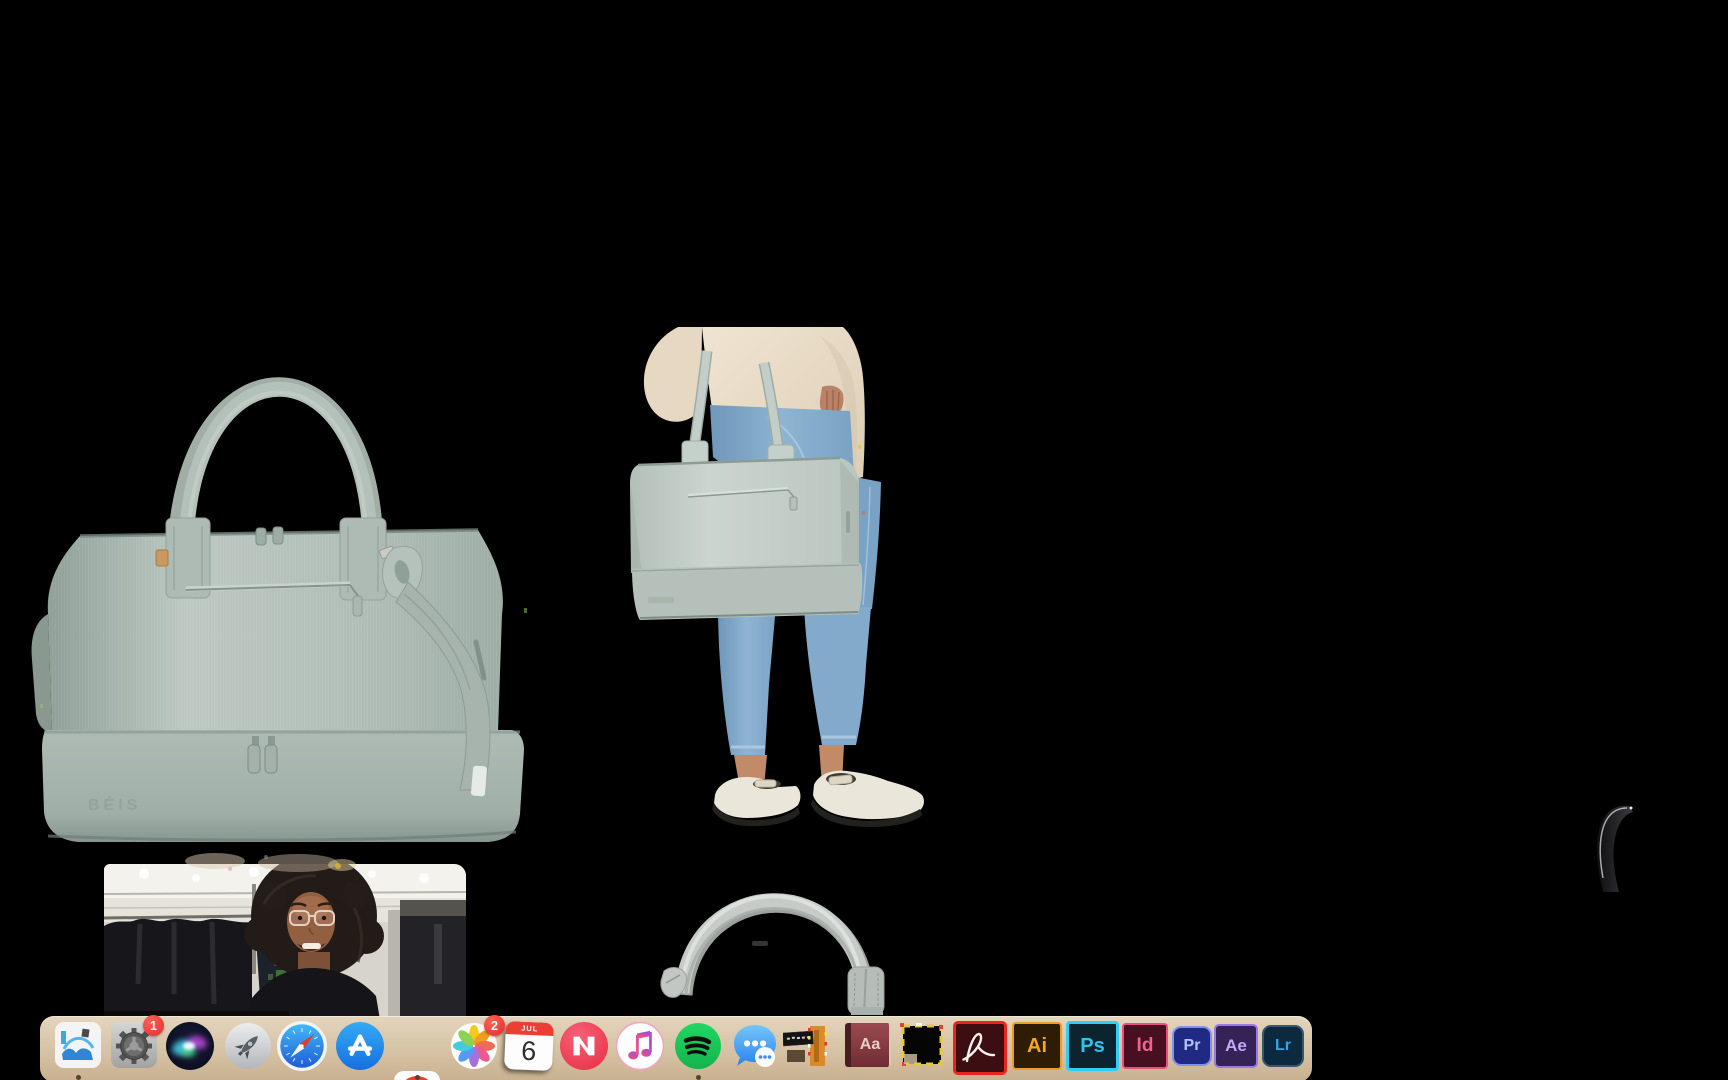  I want to click on dock-item-dictionary: Aa, so click(868, 1045).